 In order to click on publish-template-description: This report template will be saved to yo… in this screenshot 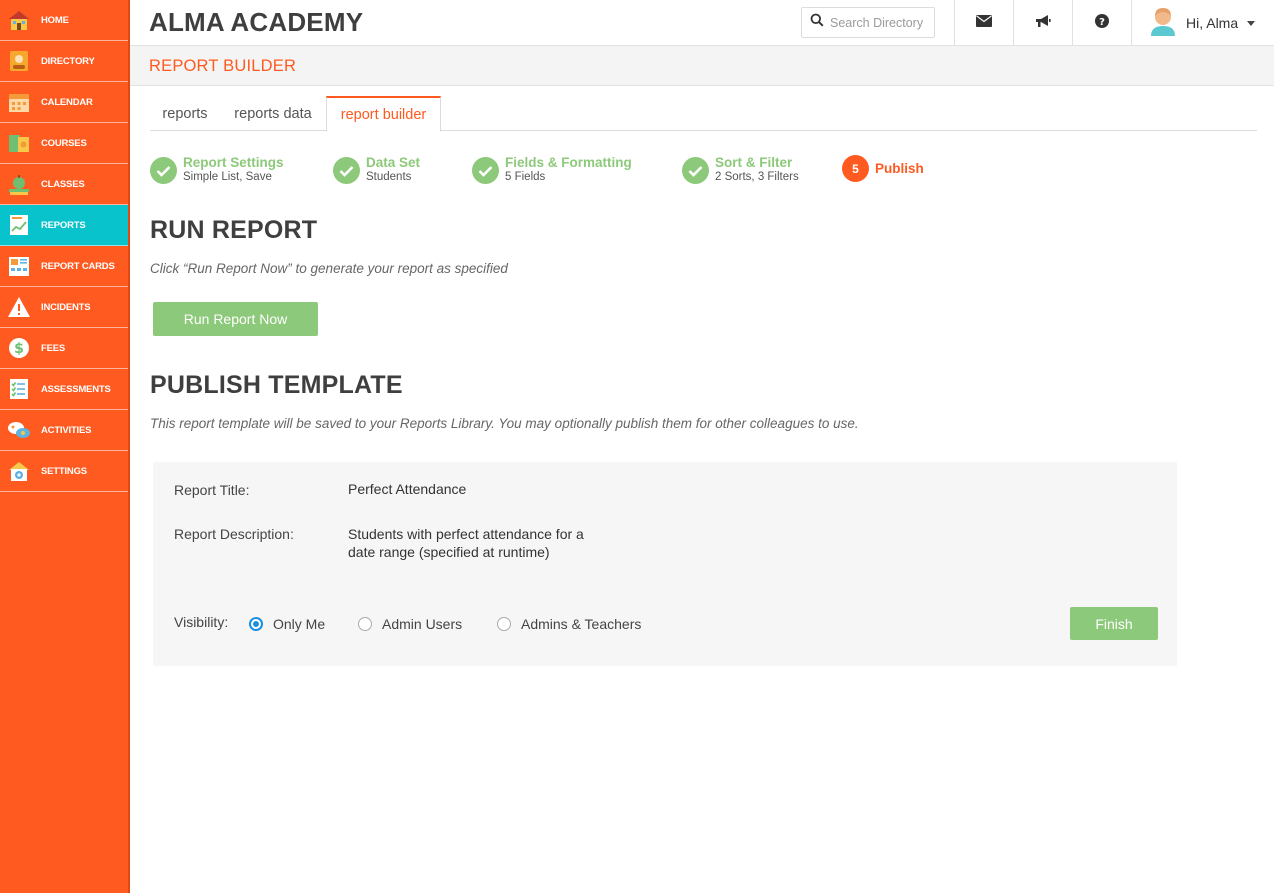, I will do `click(504, 423)`.